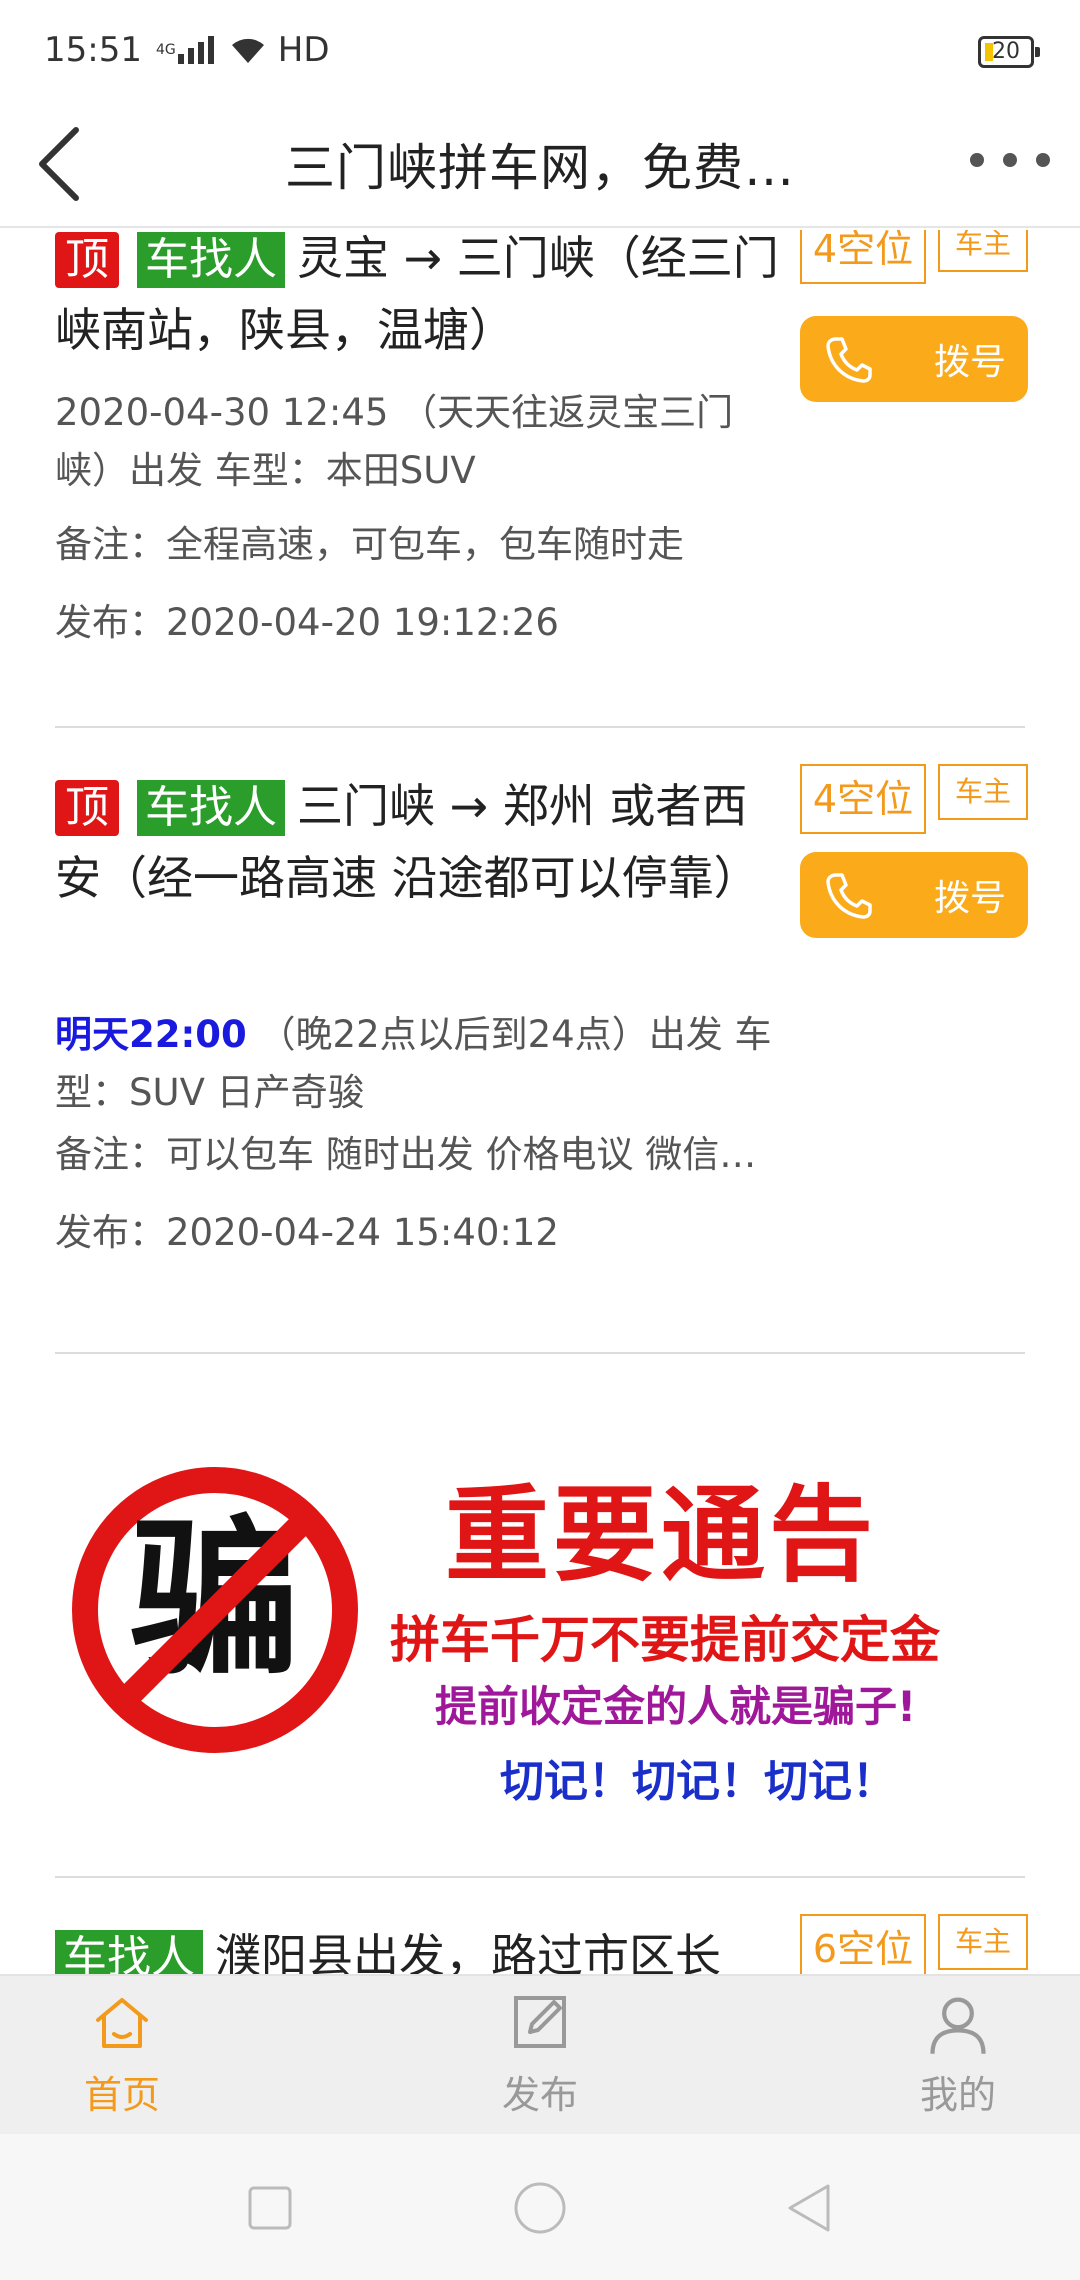 This screenshot has height=2280, width=1080. What do you see at coordinates (863, 1944) in the screenshot?
I see `seats-badge: 6空位` at bounding box center [863, 1944].